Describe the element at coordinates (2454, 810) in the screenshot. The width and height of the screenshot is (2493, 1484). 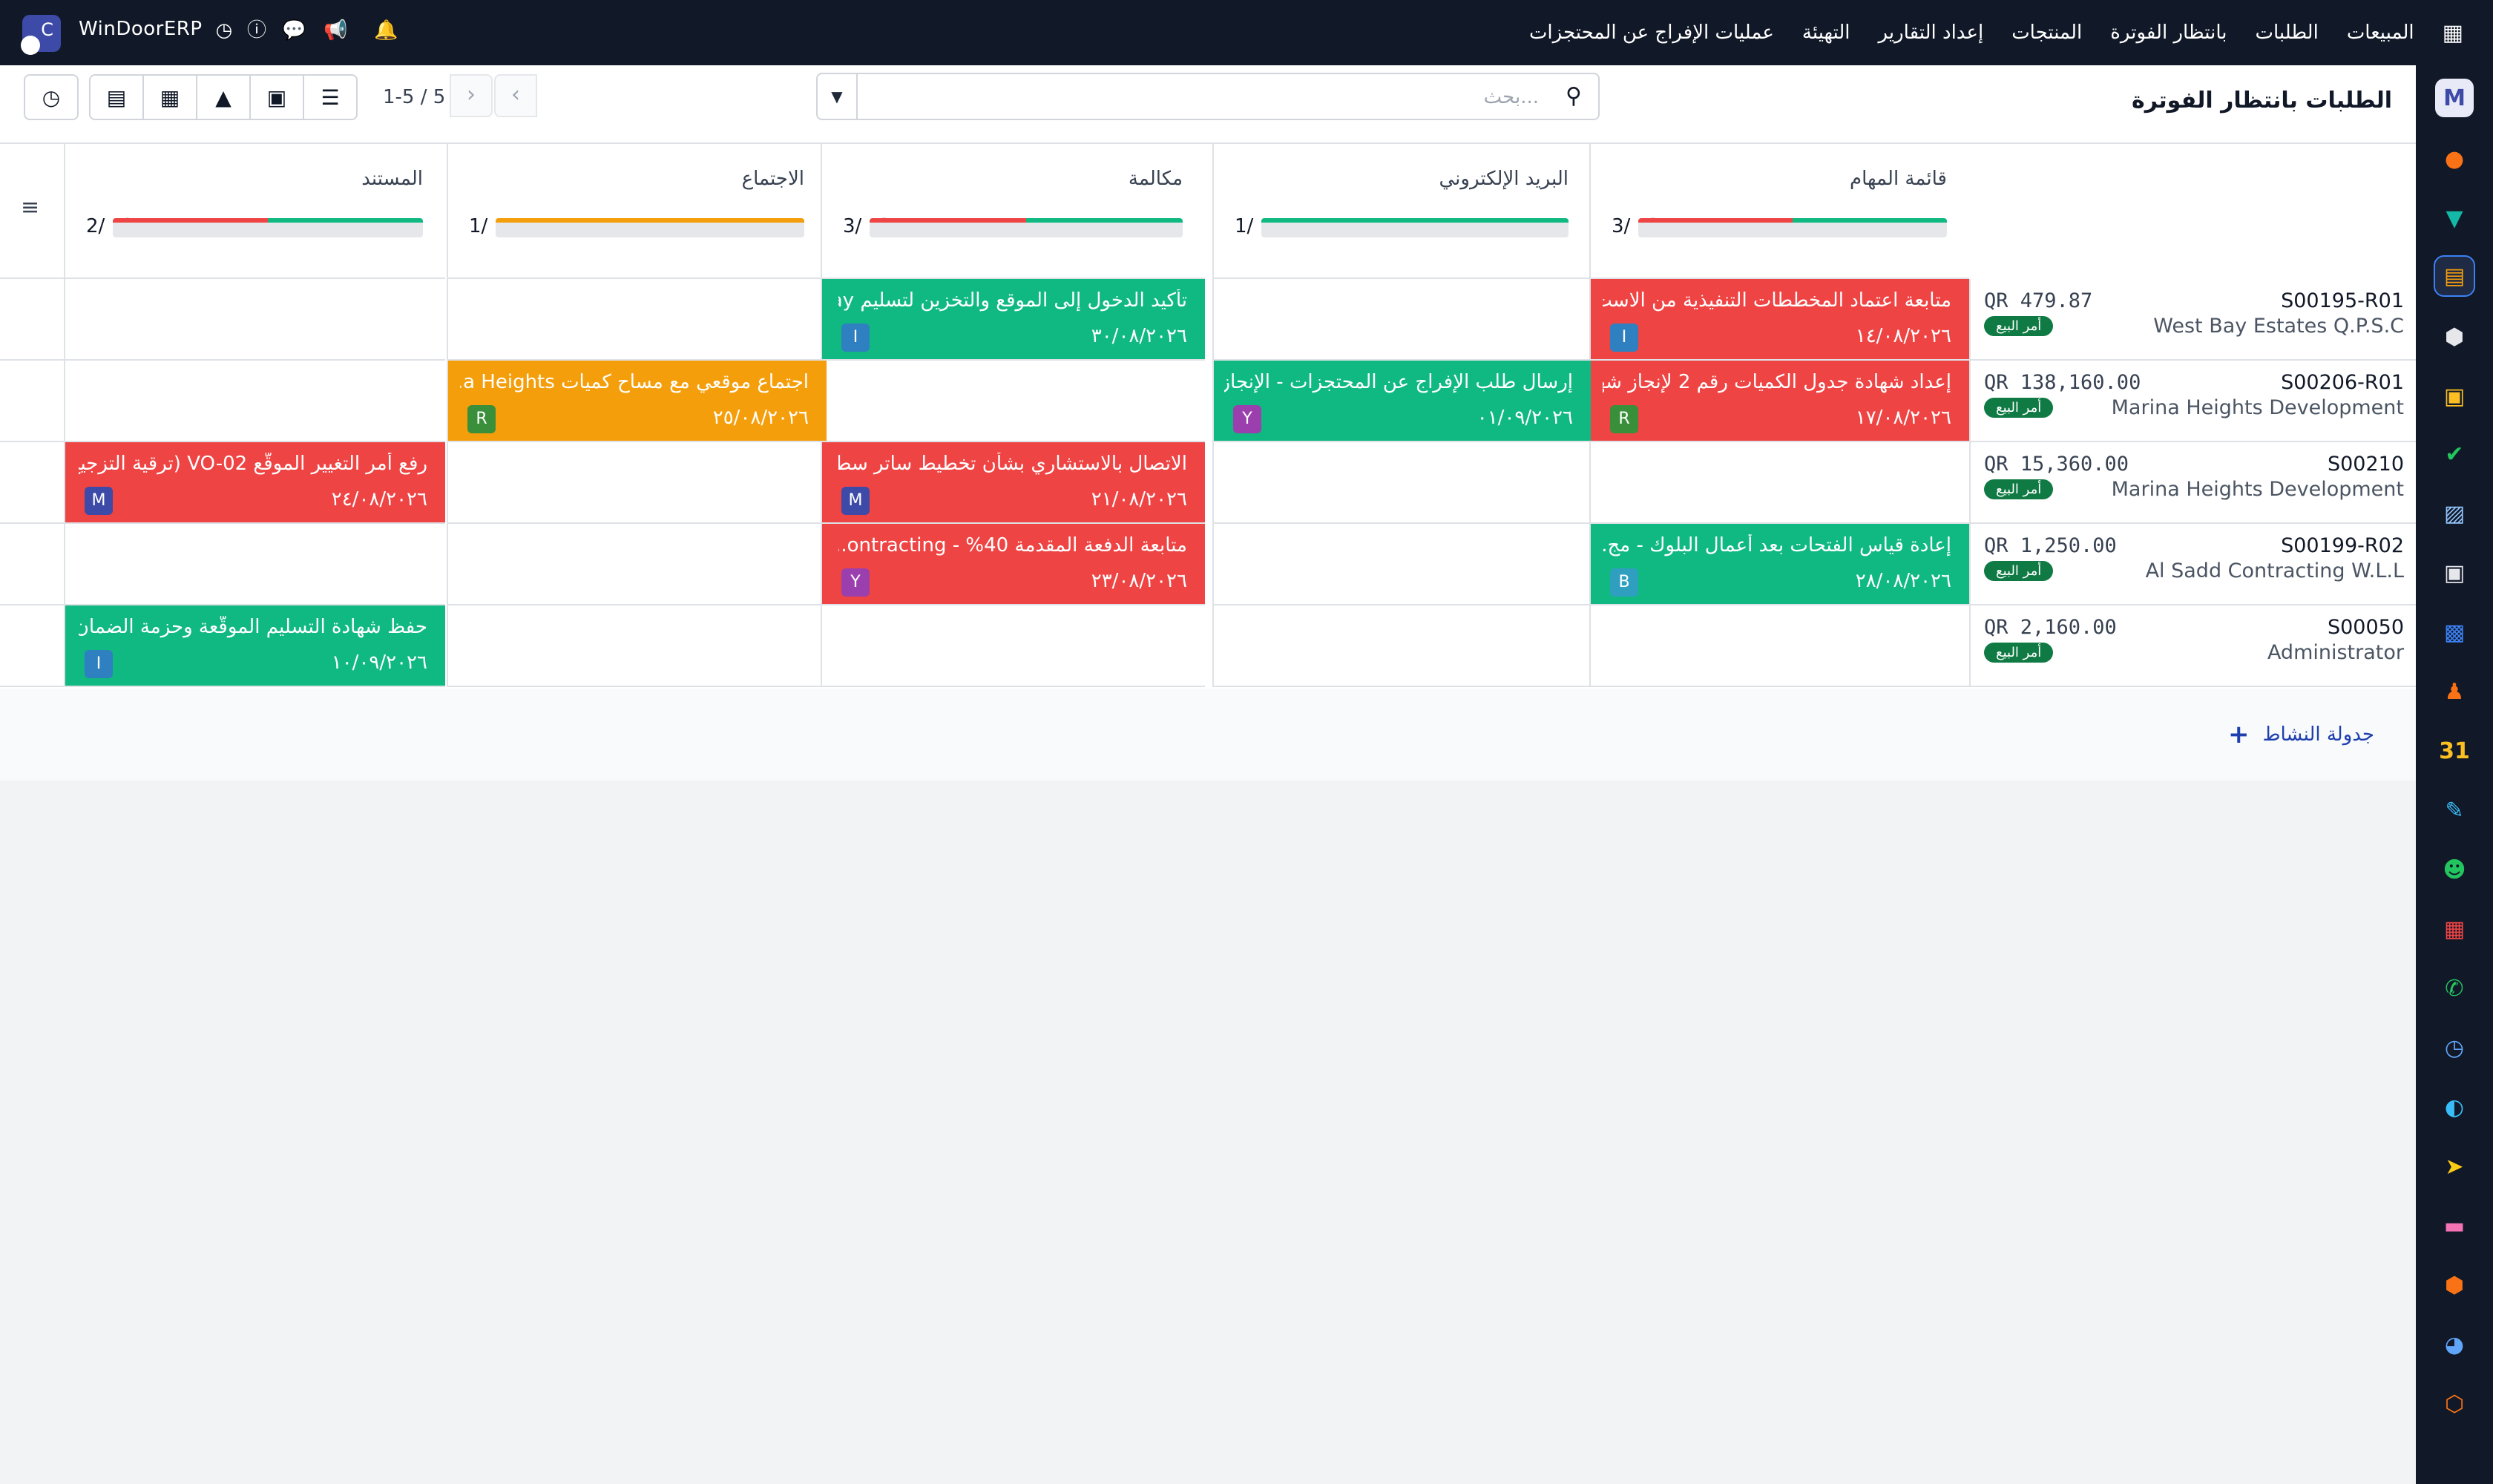
I see `sign-app-icon: ✎` at that location.